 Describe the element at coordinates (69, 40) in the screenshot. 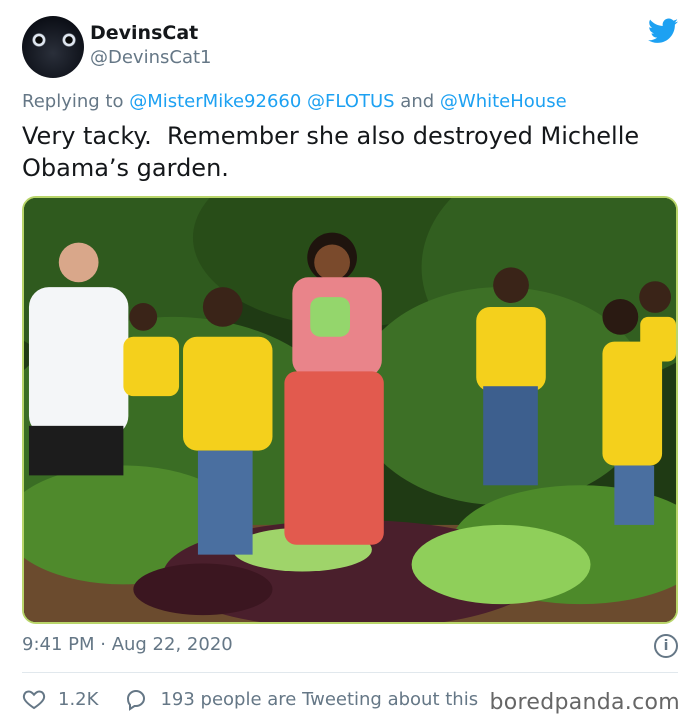

I see `avatar-eye-right` at that location.